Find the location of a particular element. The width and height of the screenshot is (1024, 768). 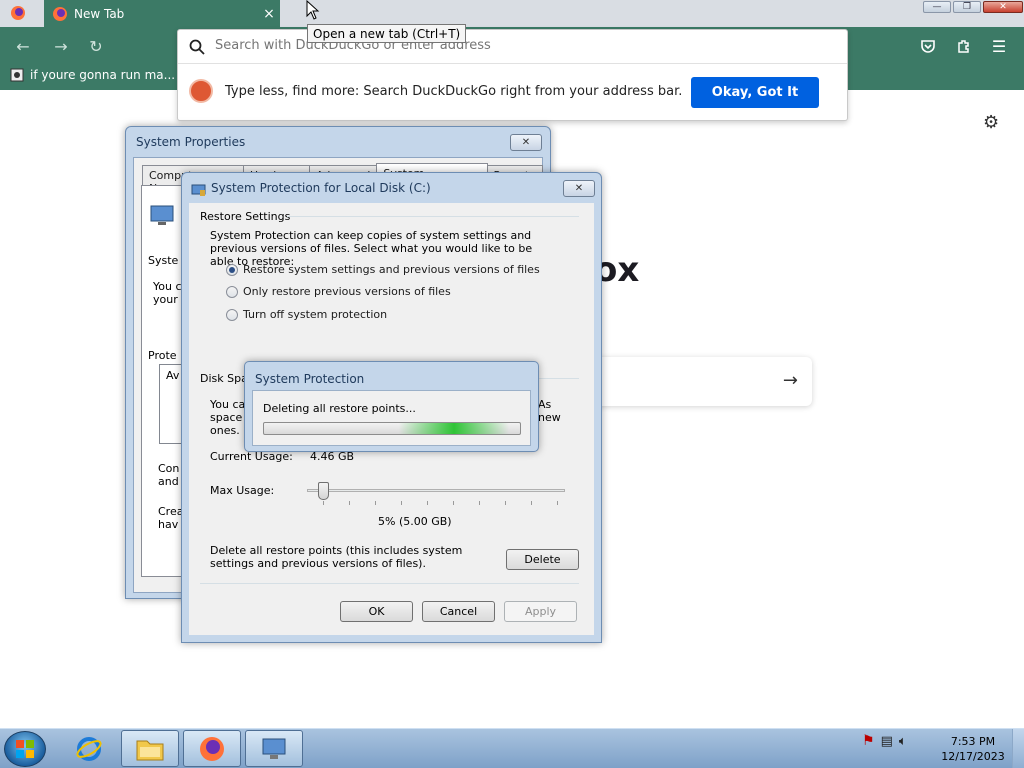

bookmark-favicon-icon is located at coordinates (17, 75).